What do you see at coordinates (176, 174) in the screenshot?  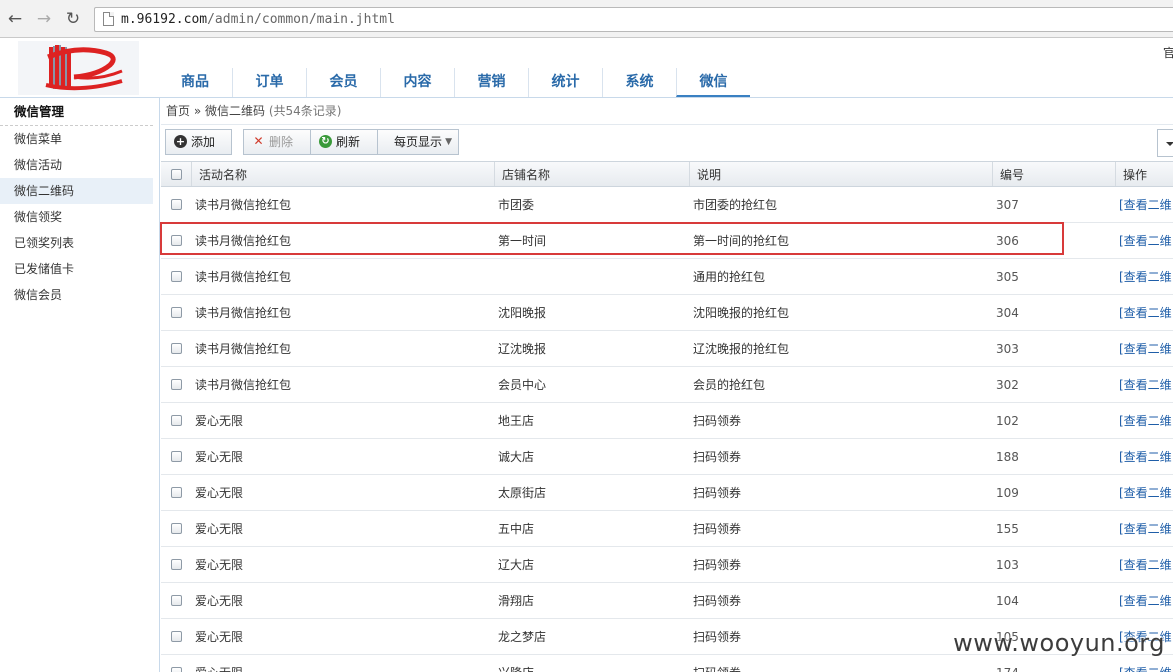 I see `select-all-checkbox` at bounding box center [176, 174].